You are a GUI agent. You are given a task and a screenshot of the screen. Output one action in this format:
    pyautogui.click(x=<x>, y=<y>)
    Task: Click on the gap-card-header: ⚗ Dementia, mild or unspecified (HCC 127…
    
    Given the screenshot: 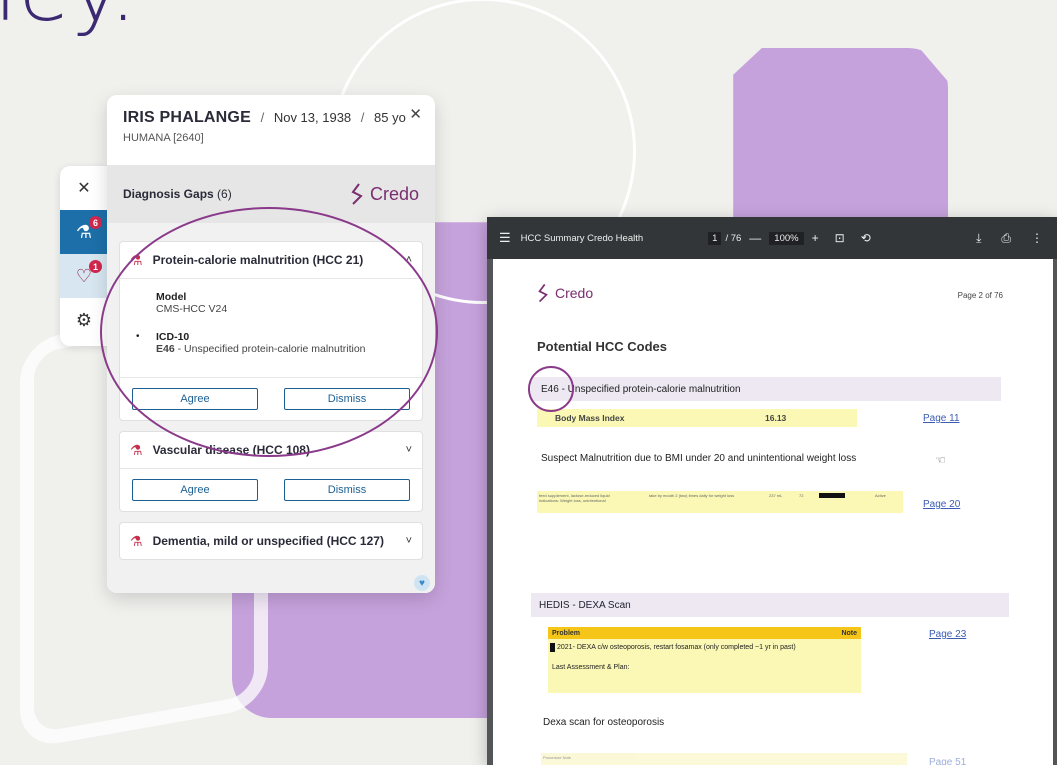 What is the action you would take?
    pyautogui.click(x=271, y=541)
    